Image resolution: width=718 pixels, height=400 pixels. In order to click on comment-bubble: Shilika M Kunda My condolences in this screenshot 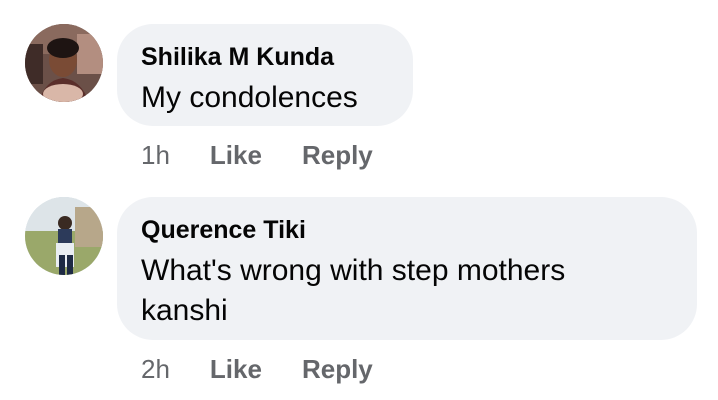, I will do `click(265, 75)`.